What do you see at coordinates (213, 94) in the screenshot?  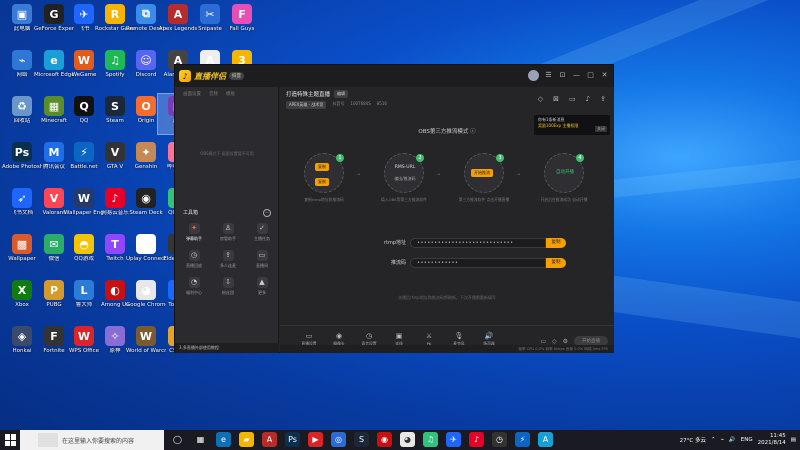 I see `tab-audio: 音频` at bounding box center [213, 94].